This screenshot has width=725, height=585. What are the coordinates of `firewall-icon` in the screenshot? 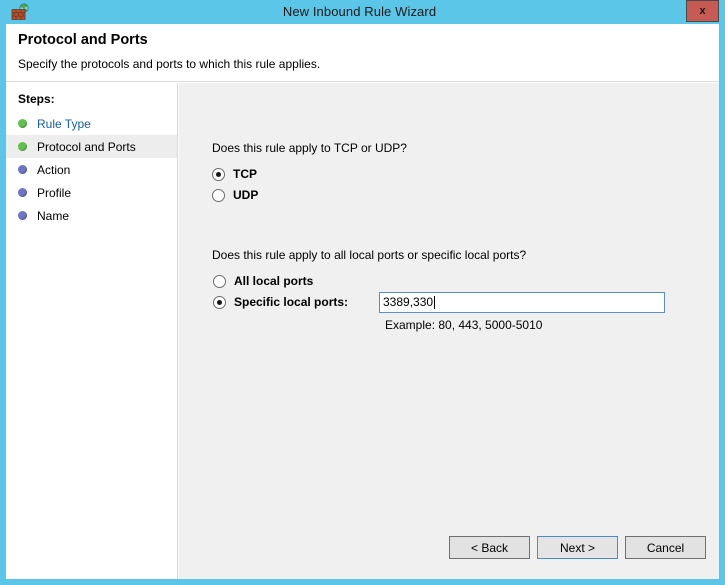 It's located at (20, 12).